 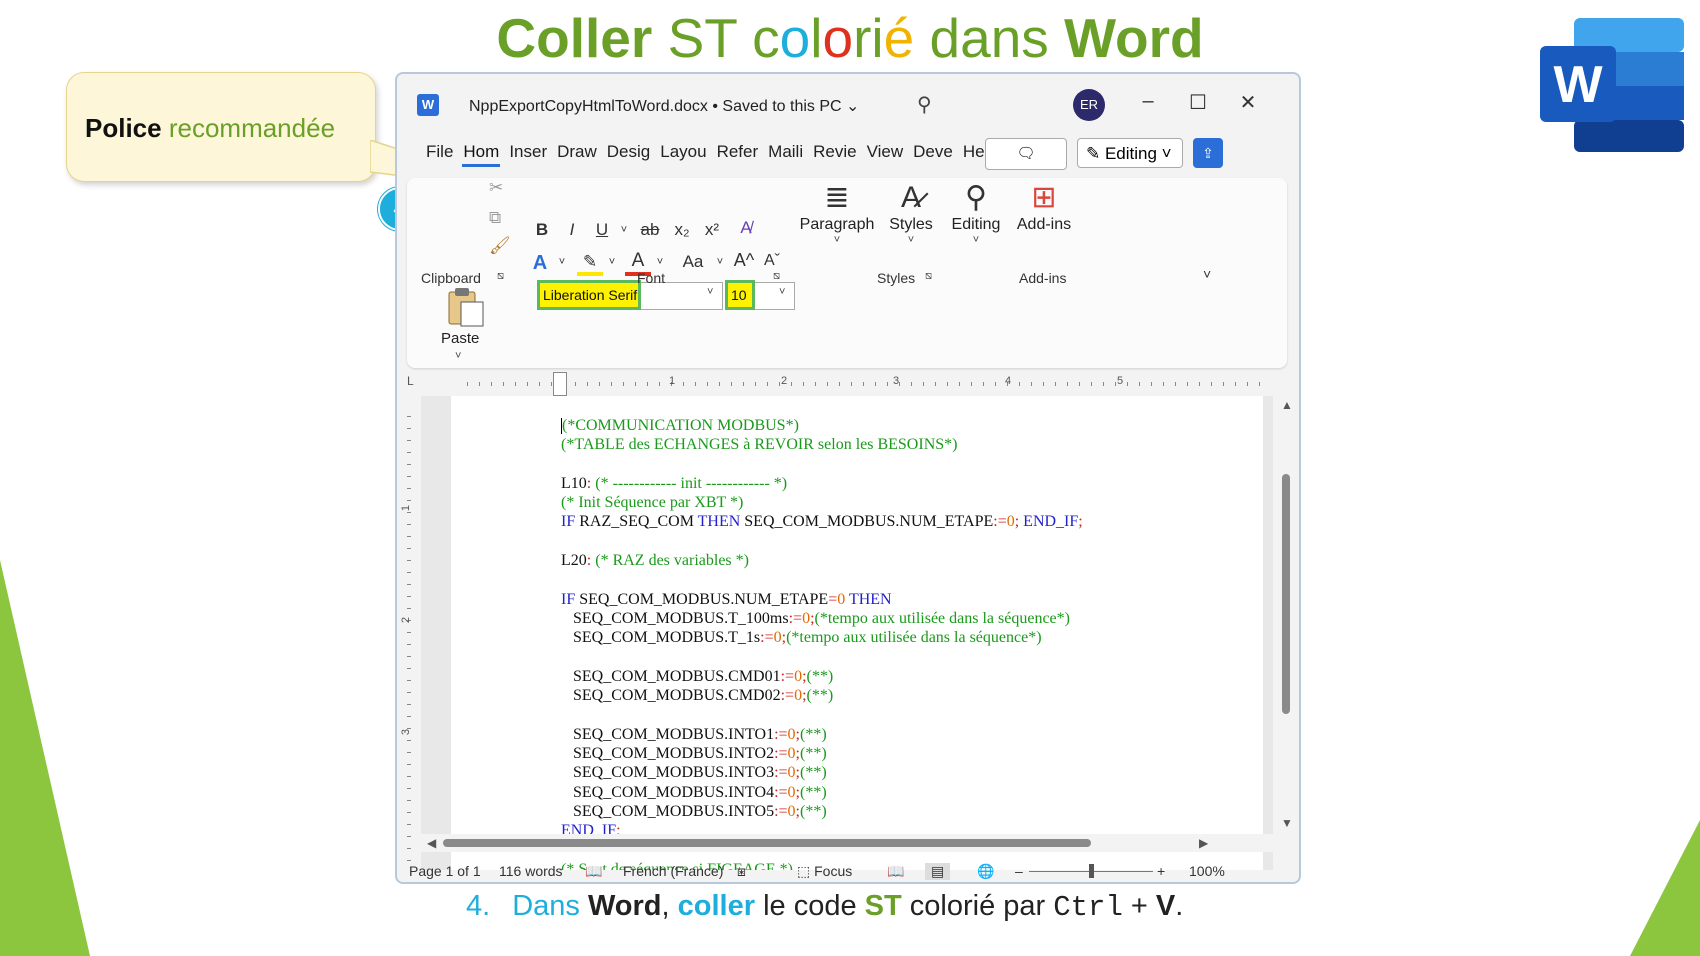 I want to click on shrink-font-button: Aˇ, so click(x=772, y=261).